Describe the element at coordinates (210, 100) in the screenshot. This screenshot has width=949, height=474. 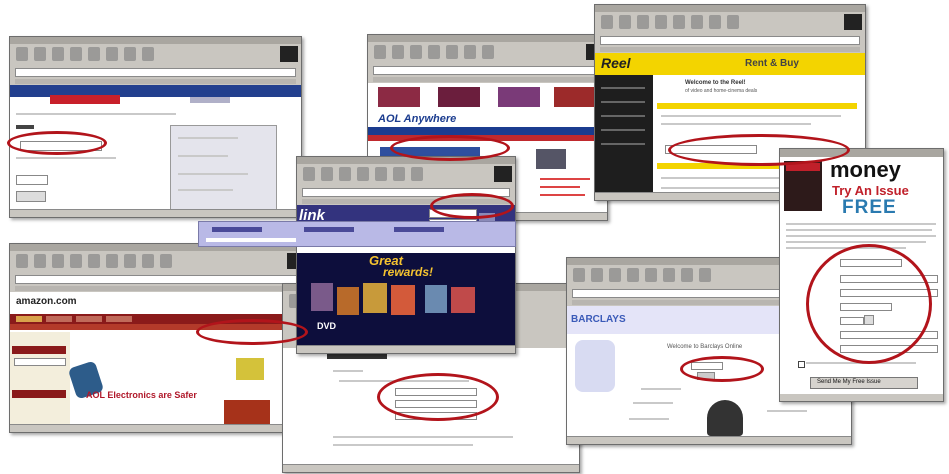
I see `brand-logo` at that location.